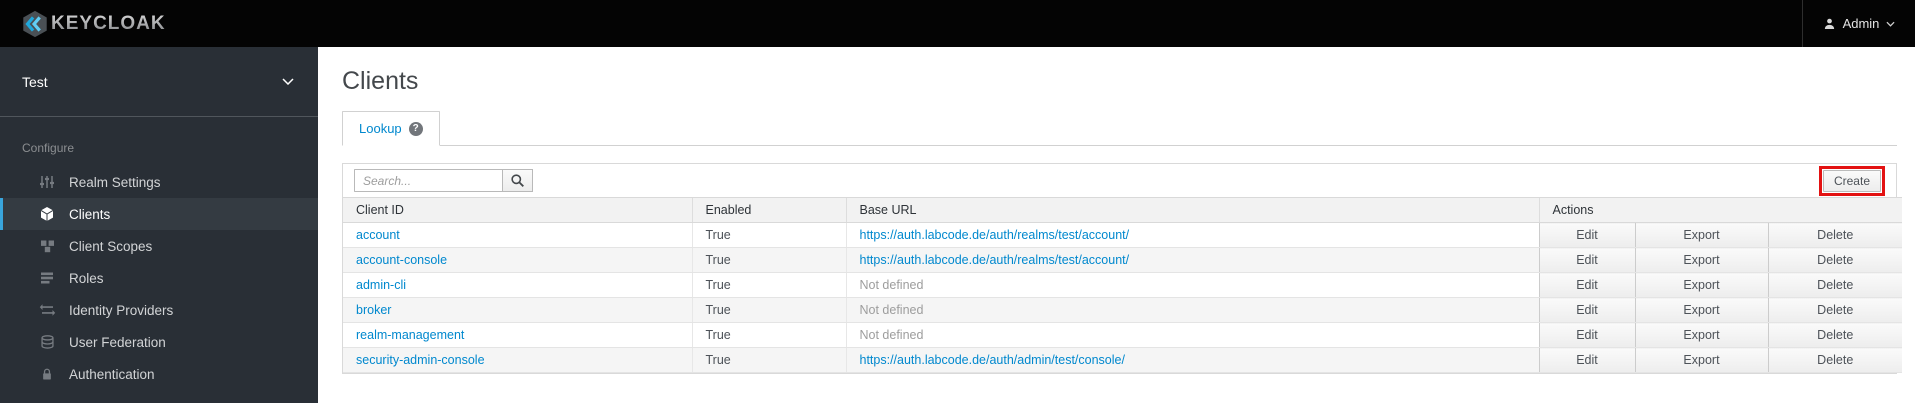 This screenshot has width=1915, height=403. What do you see at coordinates (48, 148) in the screenshot?
I see `configure-section-label: Configure` at bounding box center [48, 148].